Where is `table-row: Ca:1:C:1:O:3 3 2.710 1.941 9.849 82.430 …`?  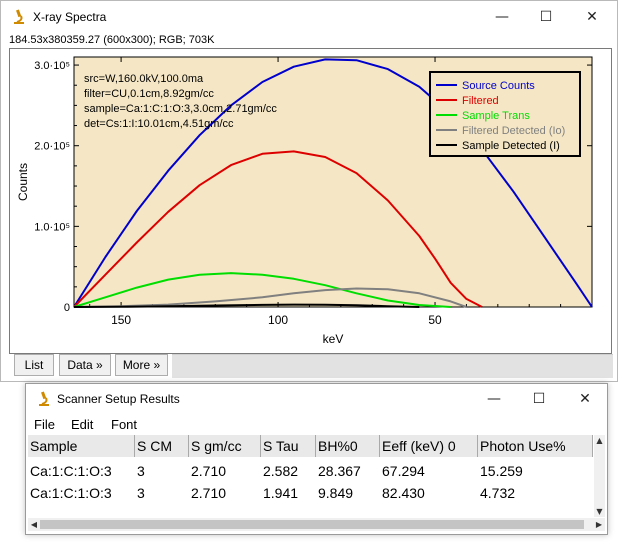 table-row: Ca:1:C:1:O:3 3 2.710 1.941 9.849 82.430 … is located at coordinates (310, 493).